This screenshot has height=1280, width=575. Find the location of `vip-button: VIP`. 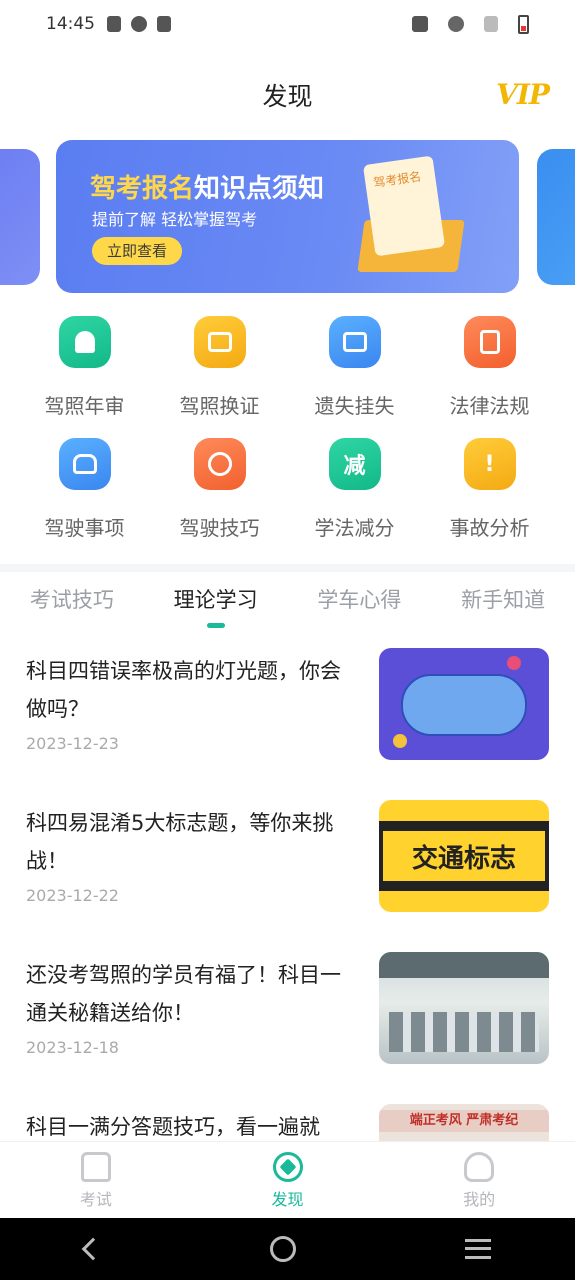

vip-button: VIP is located at coordinates (523, 94).